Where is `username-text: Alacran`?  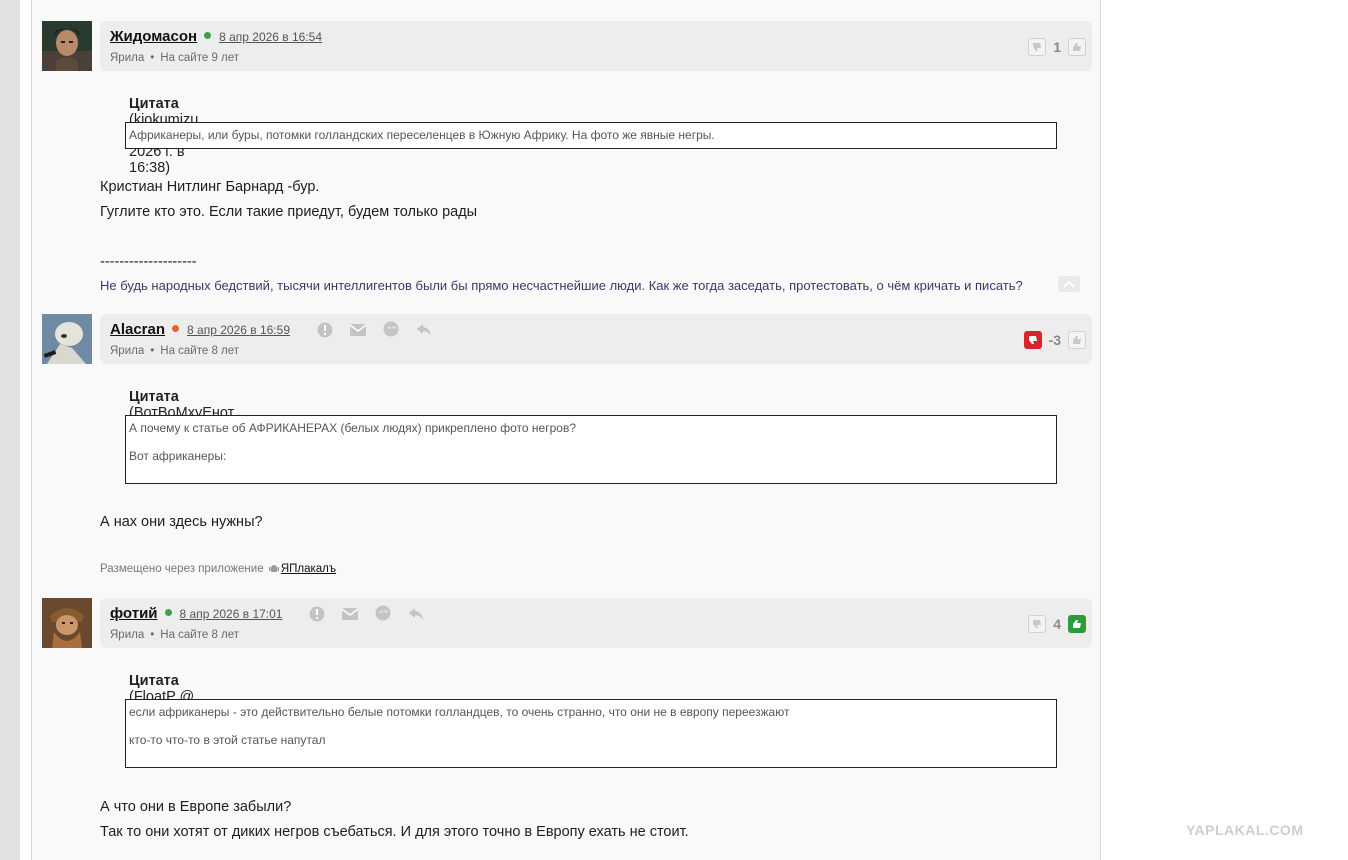 username-text: Alacran is located at coordinates (137, 329).